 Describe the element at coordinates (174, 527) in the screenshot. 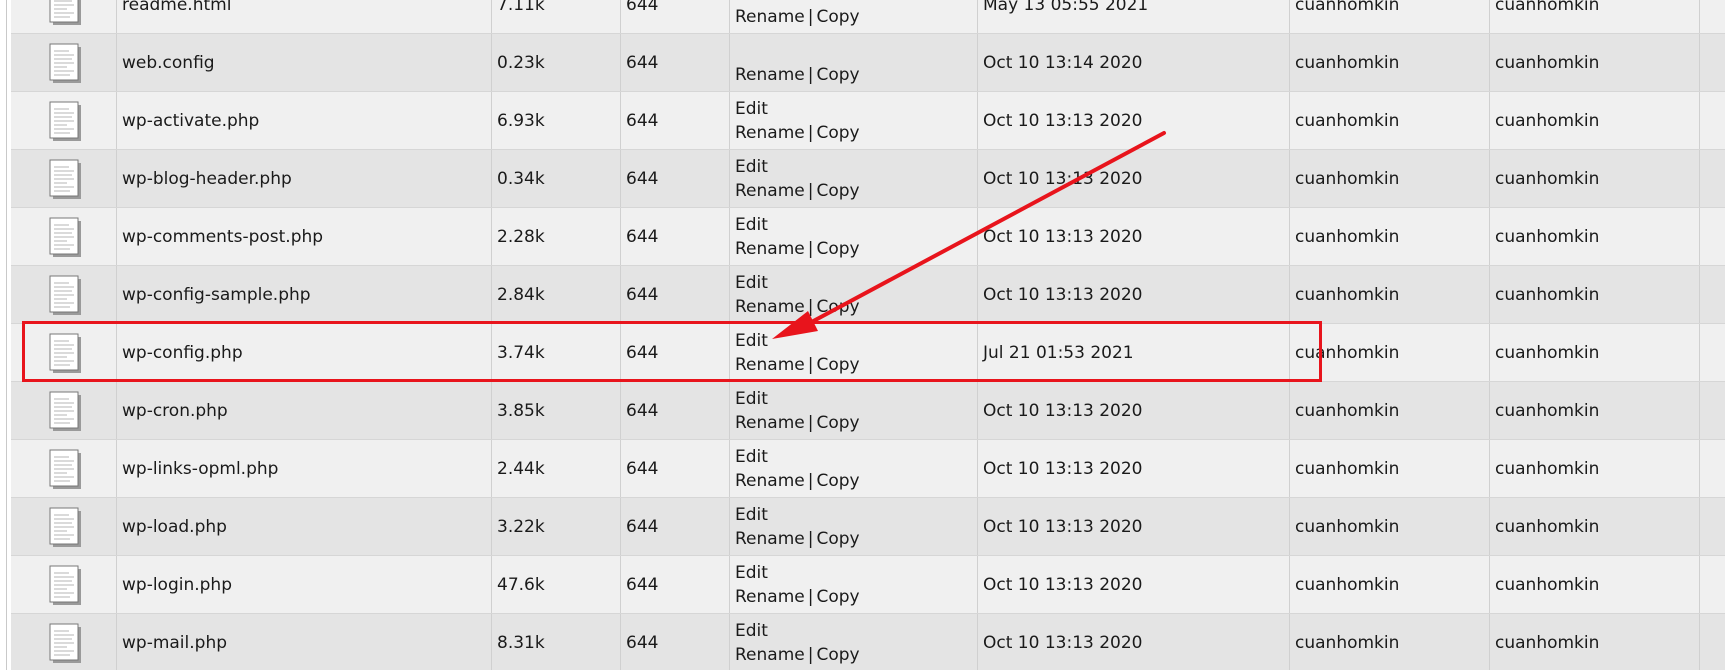

I see `file-name-link: wp-load.php` at that location.